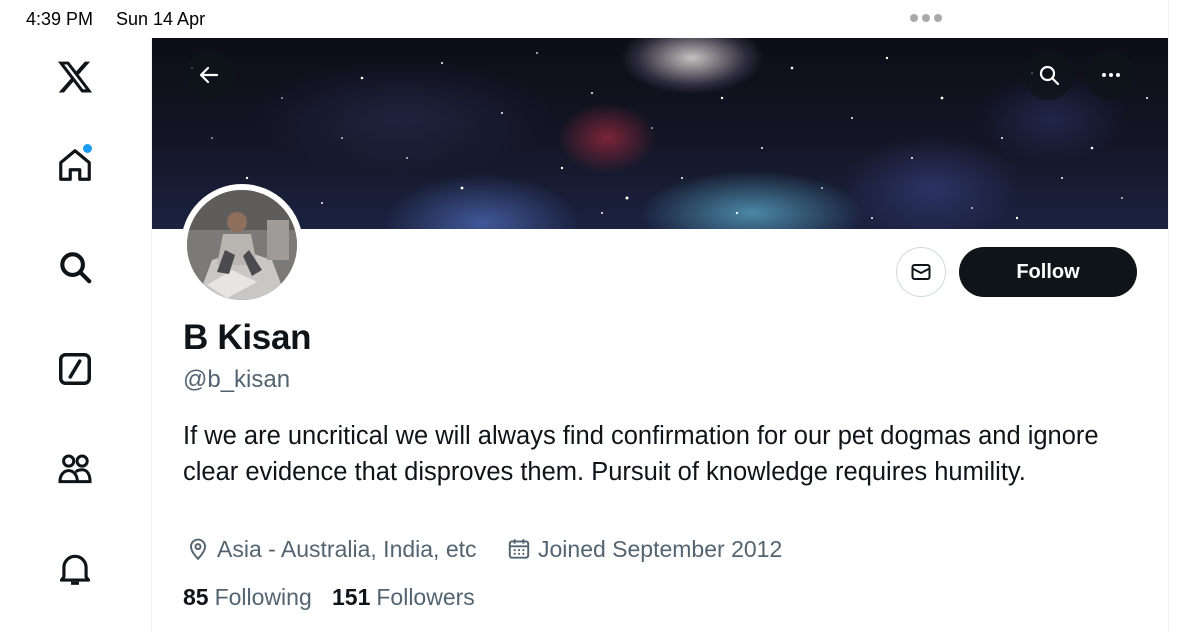  I want to click on envelope-icon, so click(921, 272).